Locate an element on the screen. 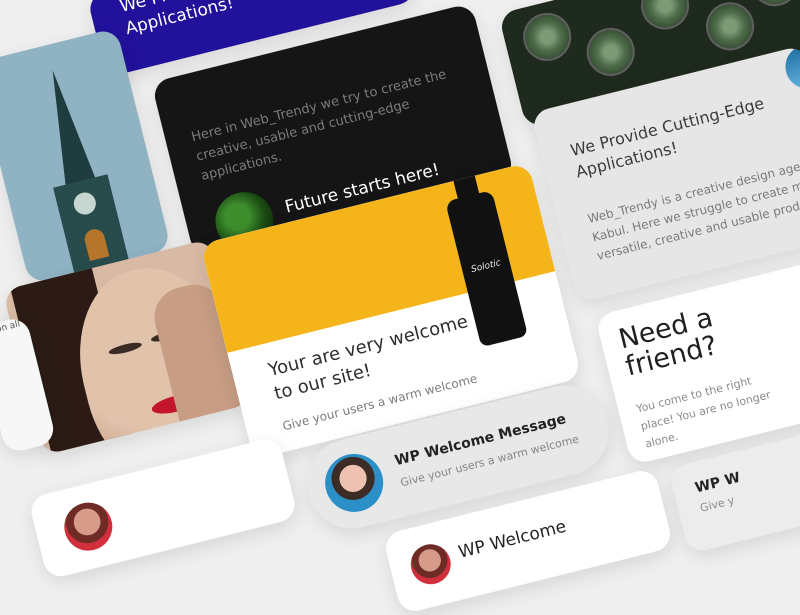 This screenshot has height=615, width=800. card-description: Give y is located at coordinates (717, 504).